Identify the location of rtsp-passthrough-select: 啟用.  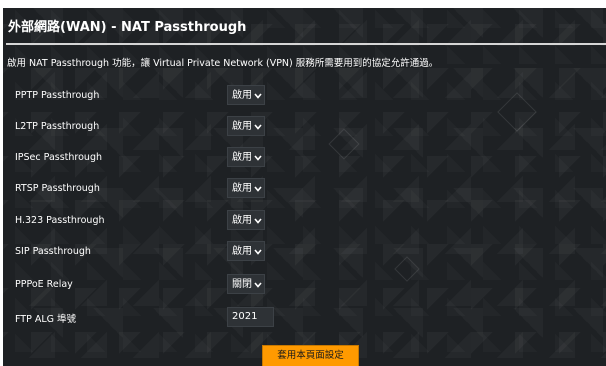
(246, 188).